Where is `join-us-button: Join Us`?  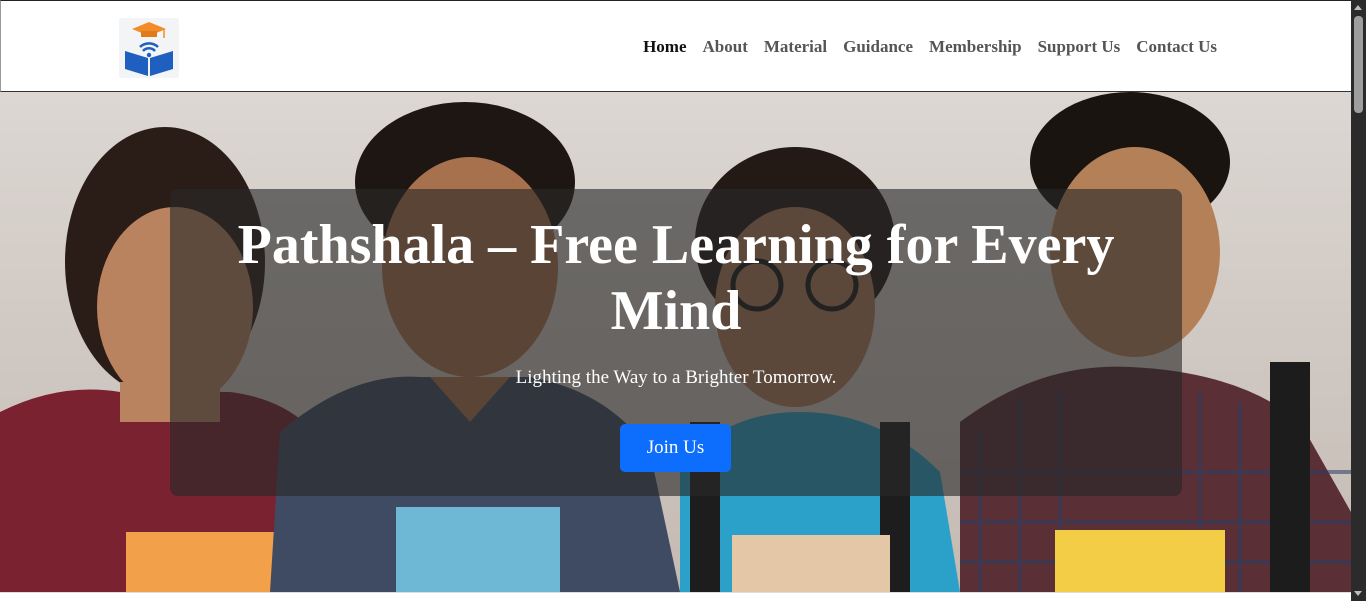 join-us-button: Join Us is located at coordinates (675, 448).